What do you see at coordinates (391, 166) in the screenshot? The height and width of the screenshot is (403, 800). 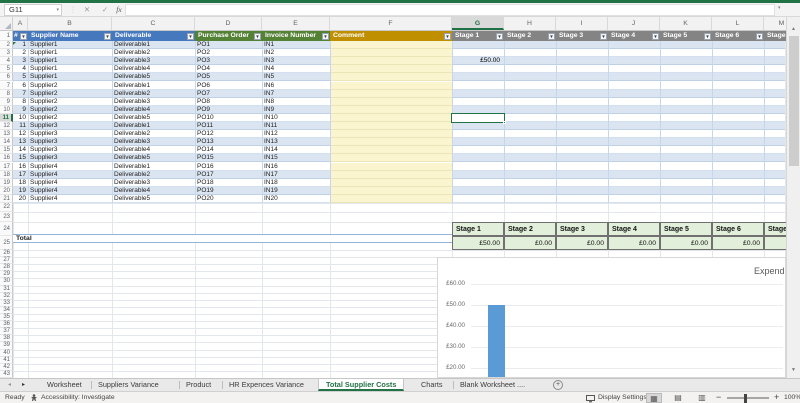 I see `cell-F17` at bounding box center [391, 166].